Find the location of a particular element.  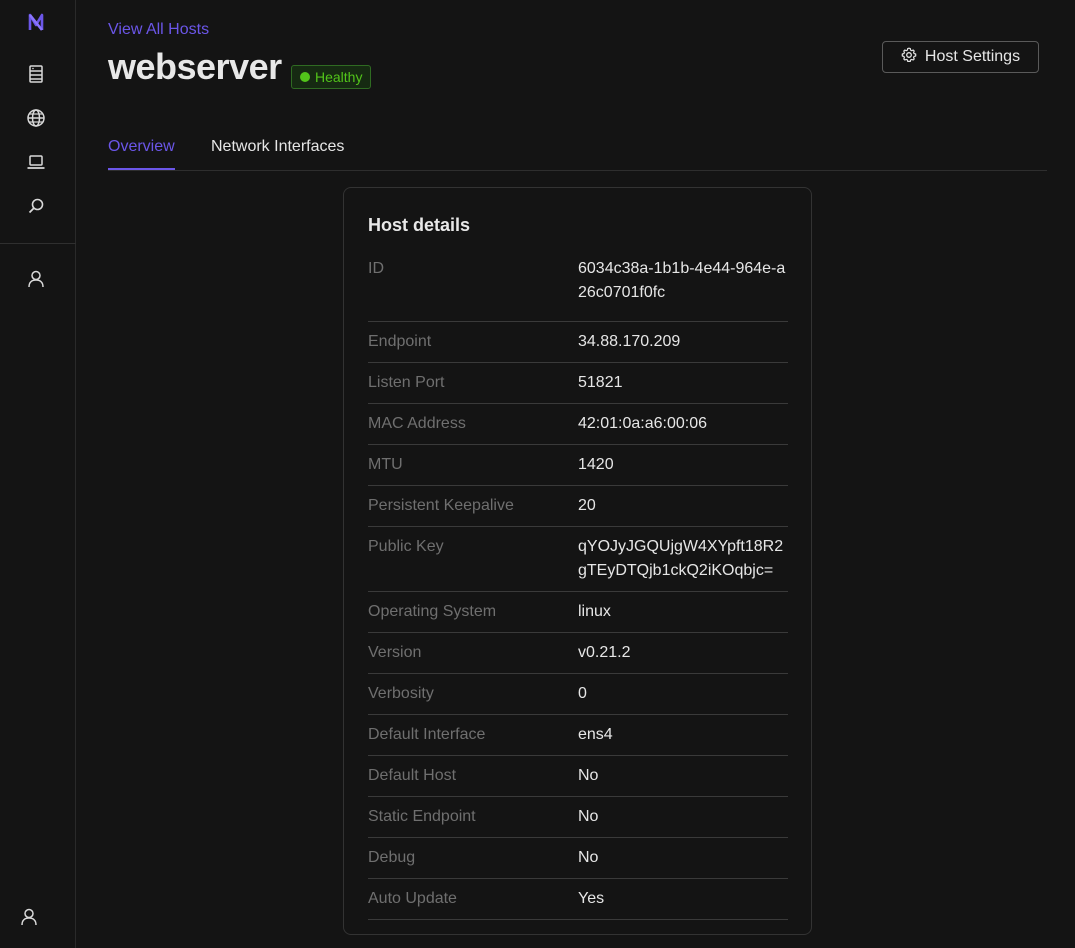

detail-row: Debug No is located at coordinates (578, 858).